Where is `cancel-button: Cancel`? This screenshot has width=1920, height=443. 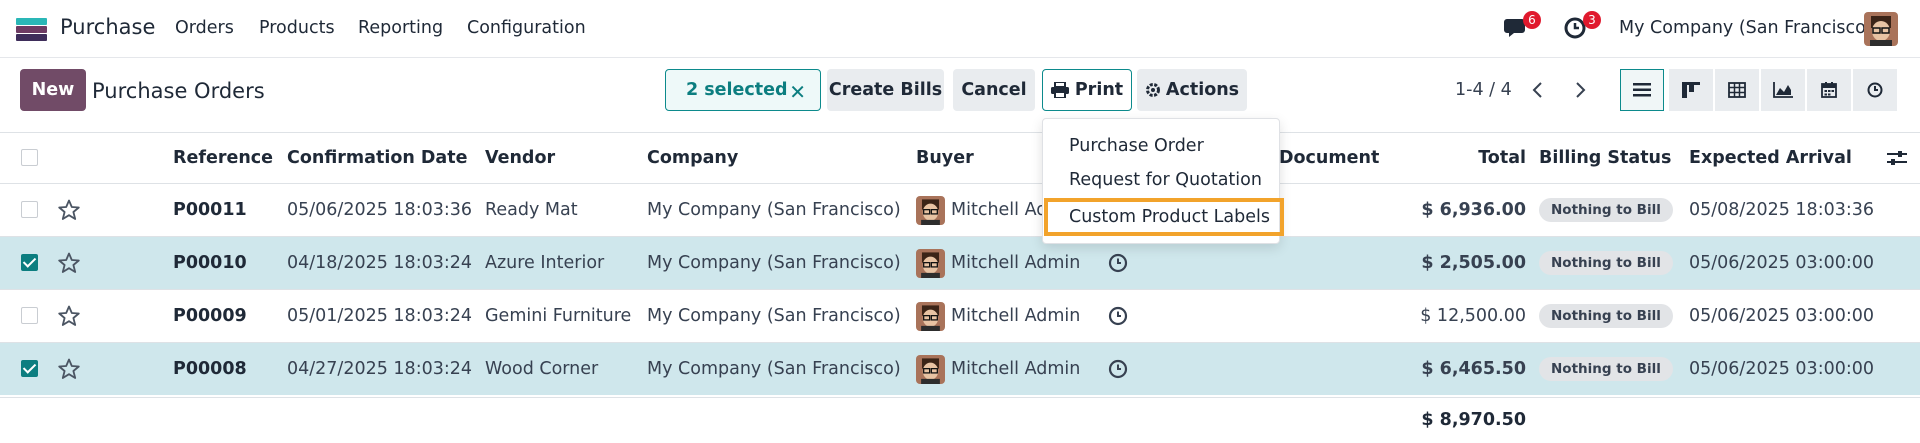 cancel-button: Cancel is located at coordinates (994, 90).